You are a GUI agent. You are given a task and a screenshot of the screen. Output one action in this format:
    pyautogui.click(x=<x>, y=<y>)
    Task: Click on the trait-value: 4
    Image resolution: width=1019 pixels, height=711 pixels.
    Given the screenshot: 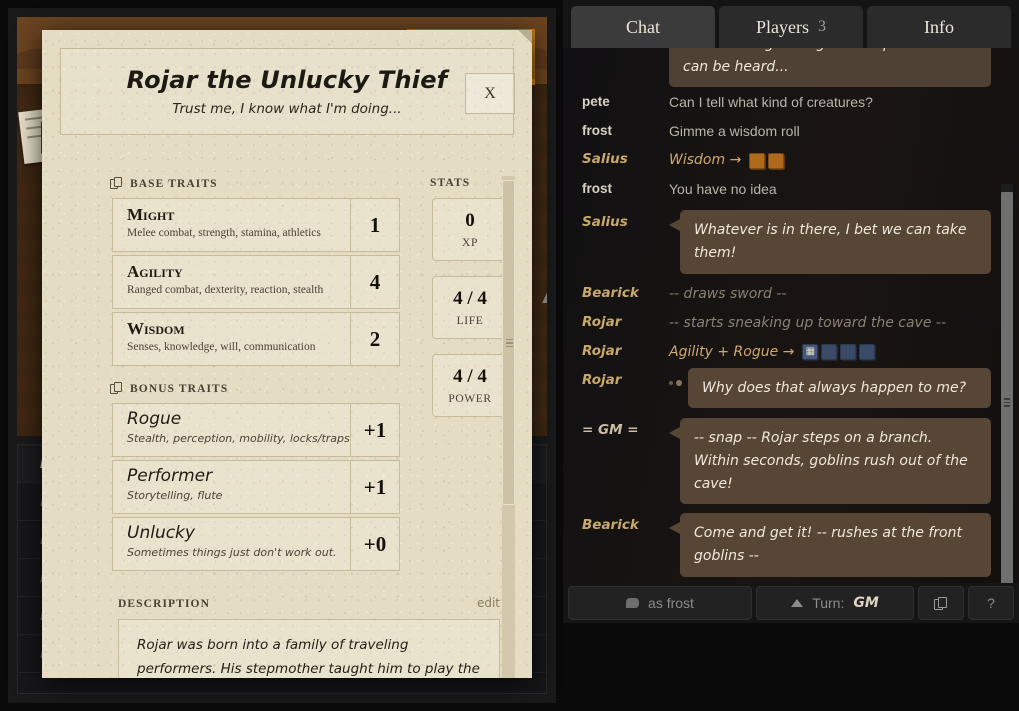 What is the action you would take?
    pyautogui.click(x=375, y=282)
    